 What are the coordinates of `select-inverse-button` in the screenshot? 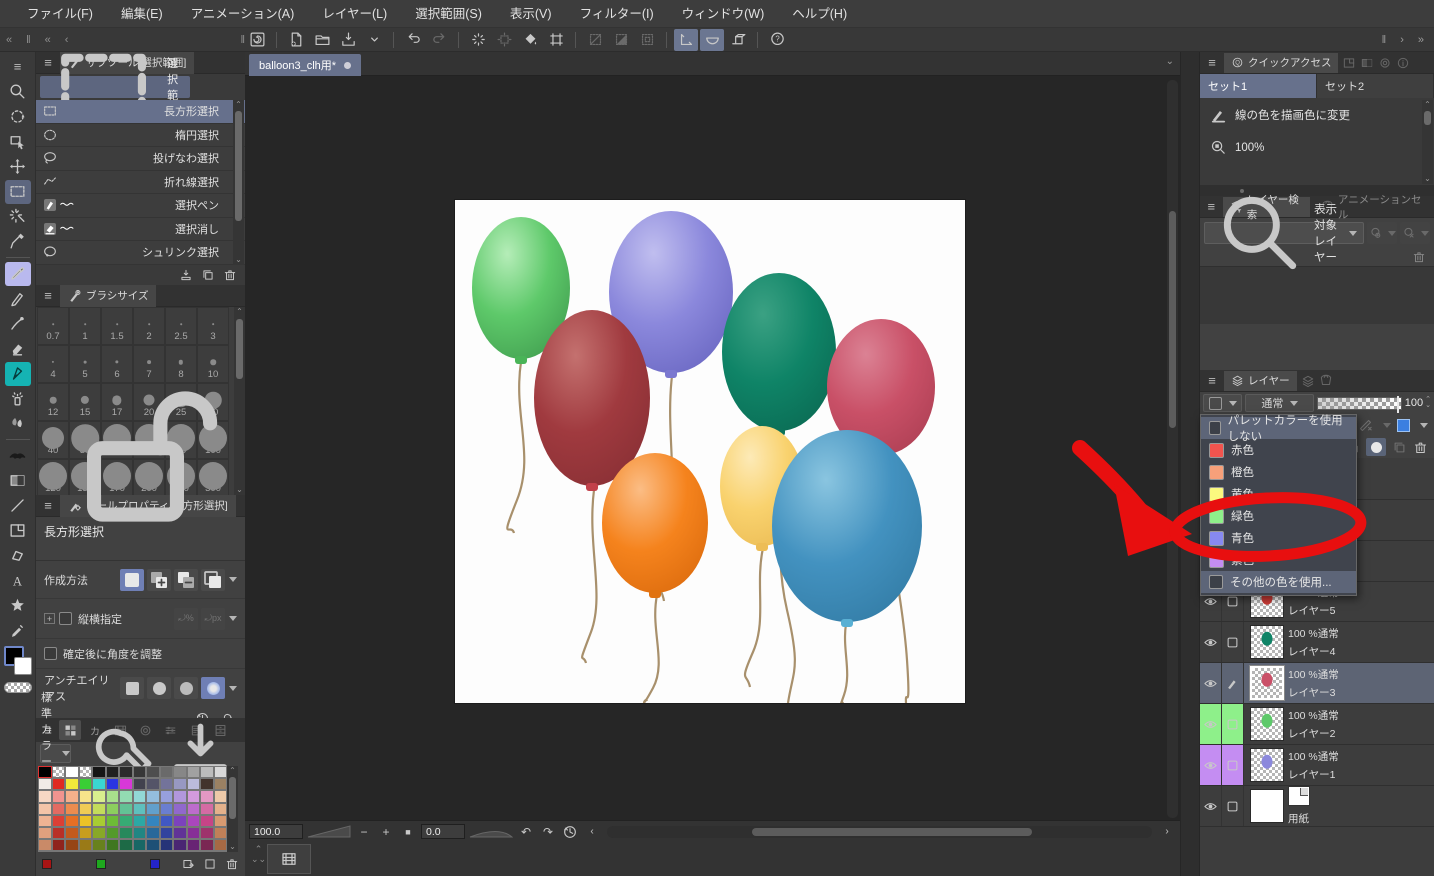 It's located at (621, 40).